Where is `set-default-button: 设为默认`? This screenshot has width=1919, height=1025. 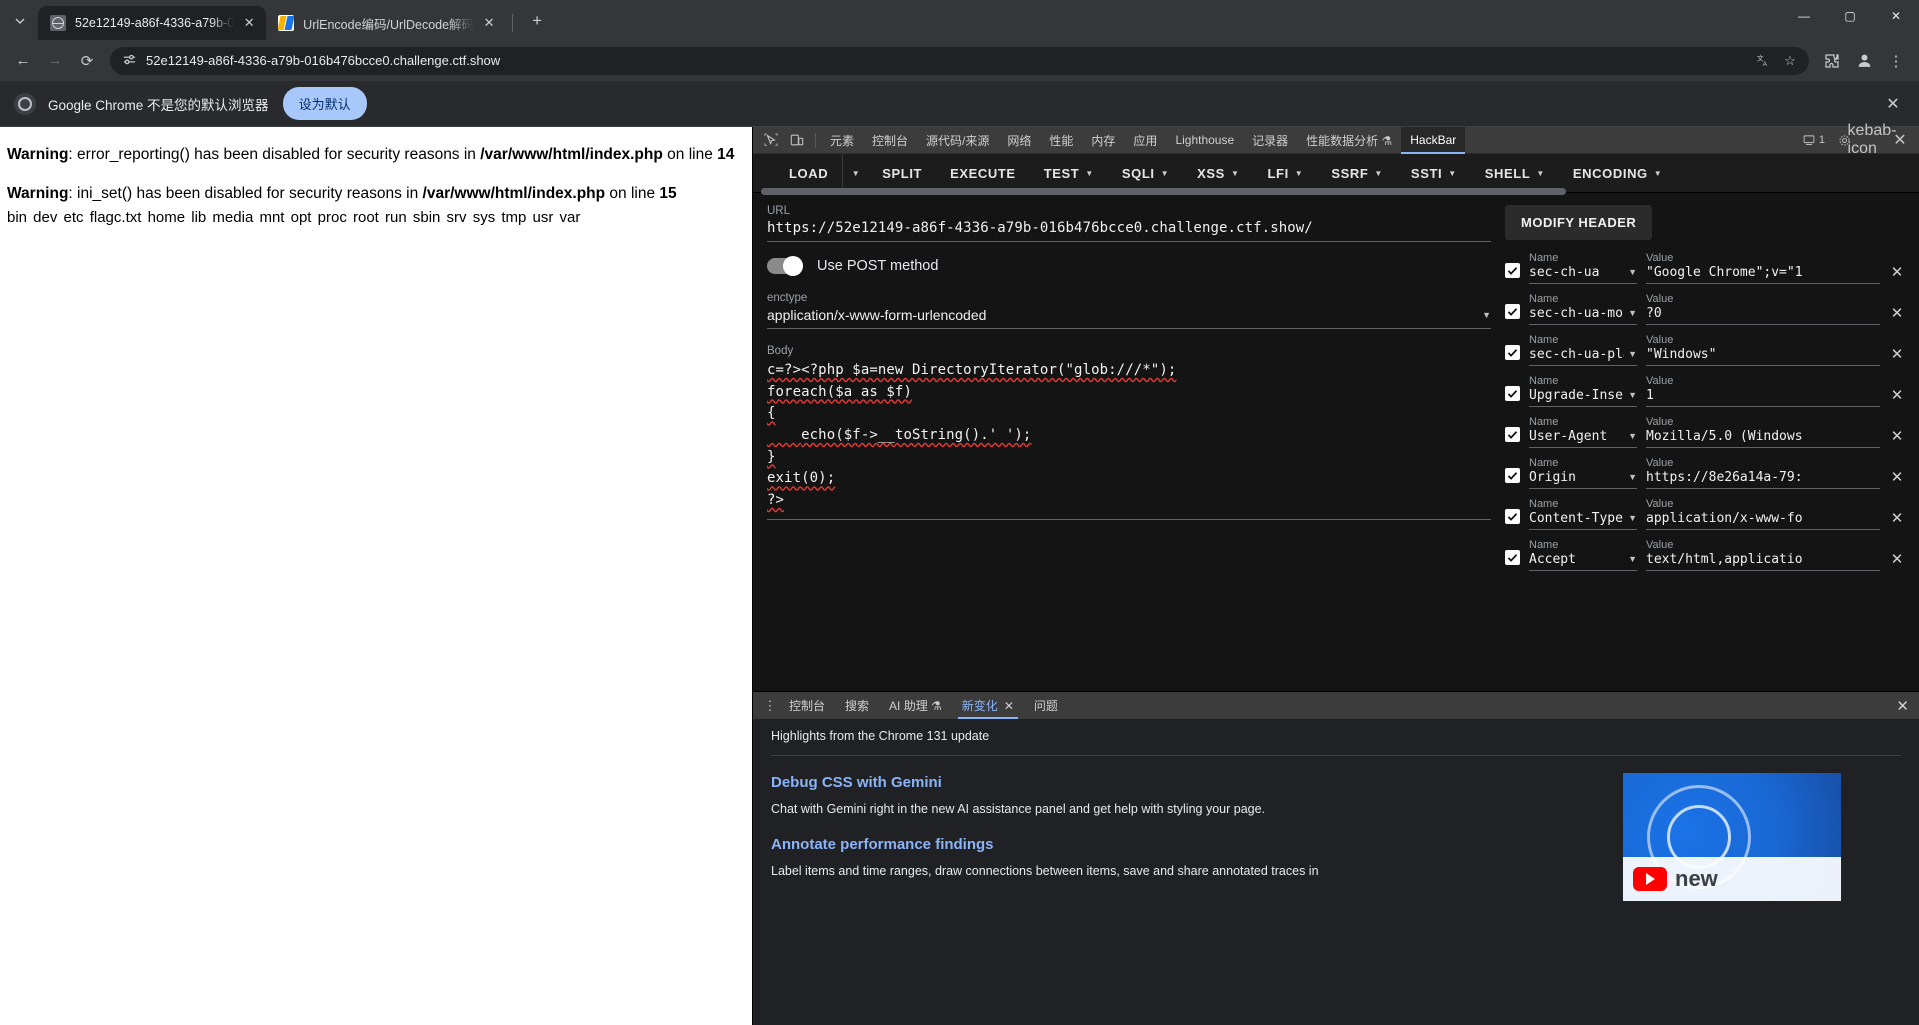
set-default-button: 设为默认 is located at coordinates (324, 103).